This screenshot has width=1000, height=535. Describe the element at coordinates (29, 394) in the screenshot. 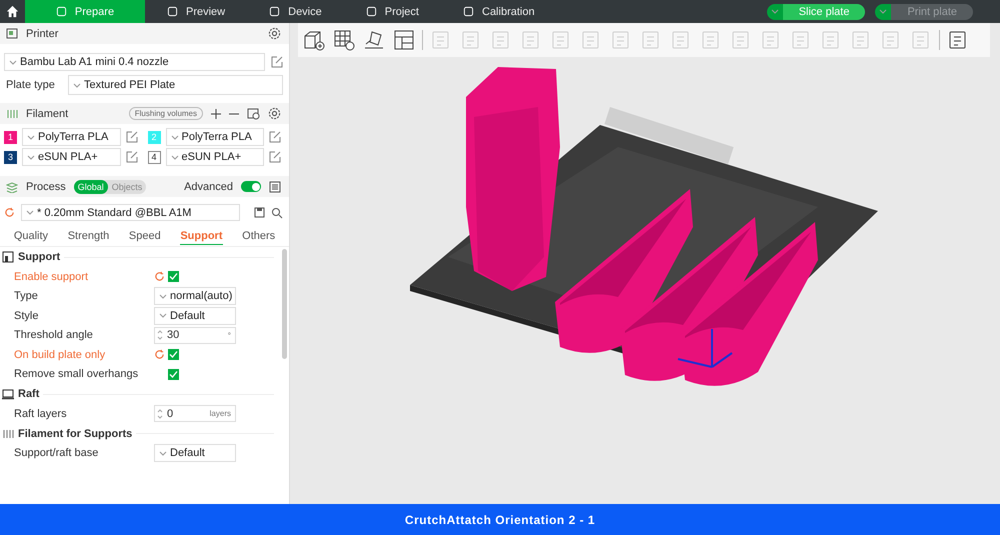

I see `group-title: Raft` at that location.